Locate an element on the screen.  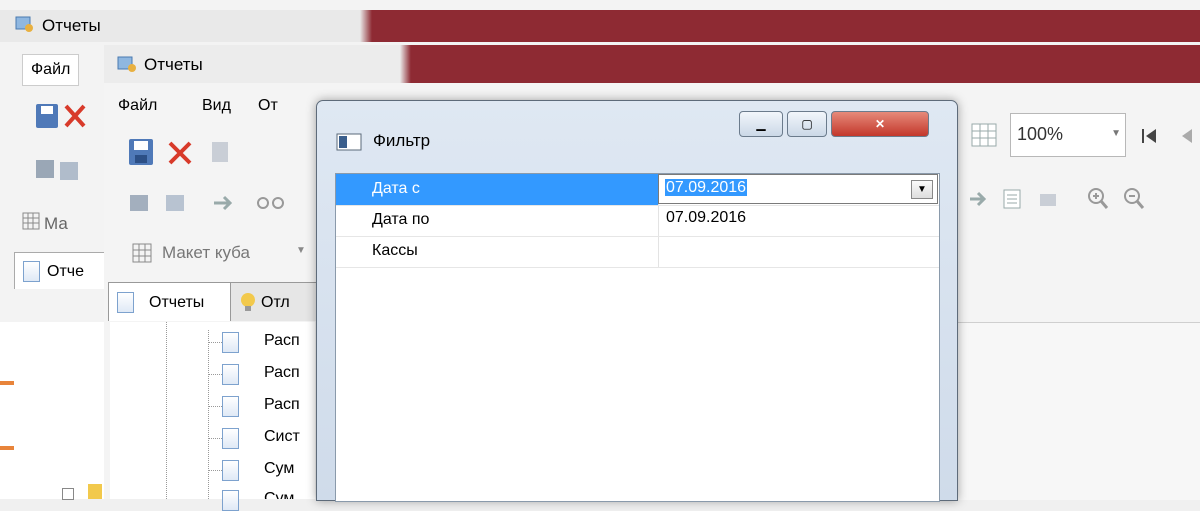
grid-row: Дата с 07.09.2016 ▼ is located at coordinates (637, 190).